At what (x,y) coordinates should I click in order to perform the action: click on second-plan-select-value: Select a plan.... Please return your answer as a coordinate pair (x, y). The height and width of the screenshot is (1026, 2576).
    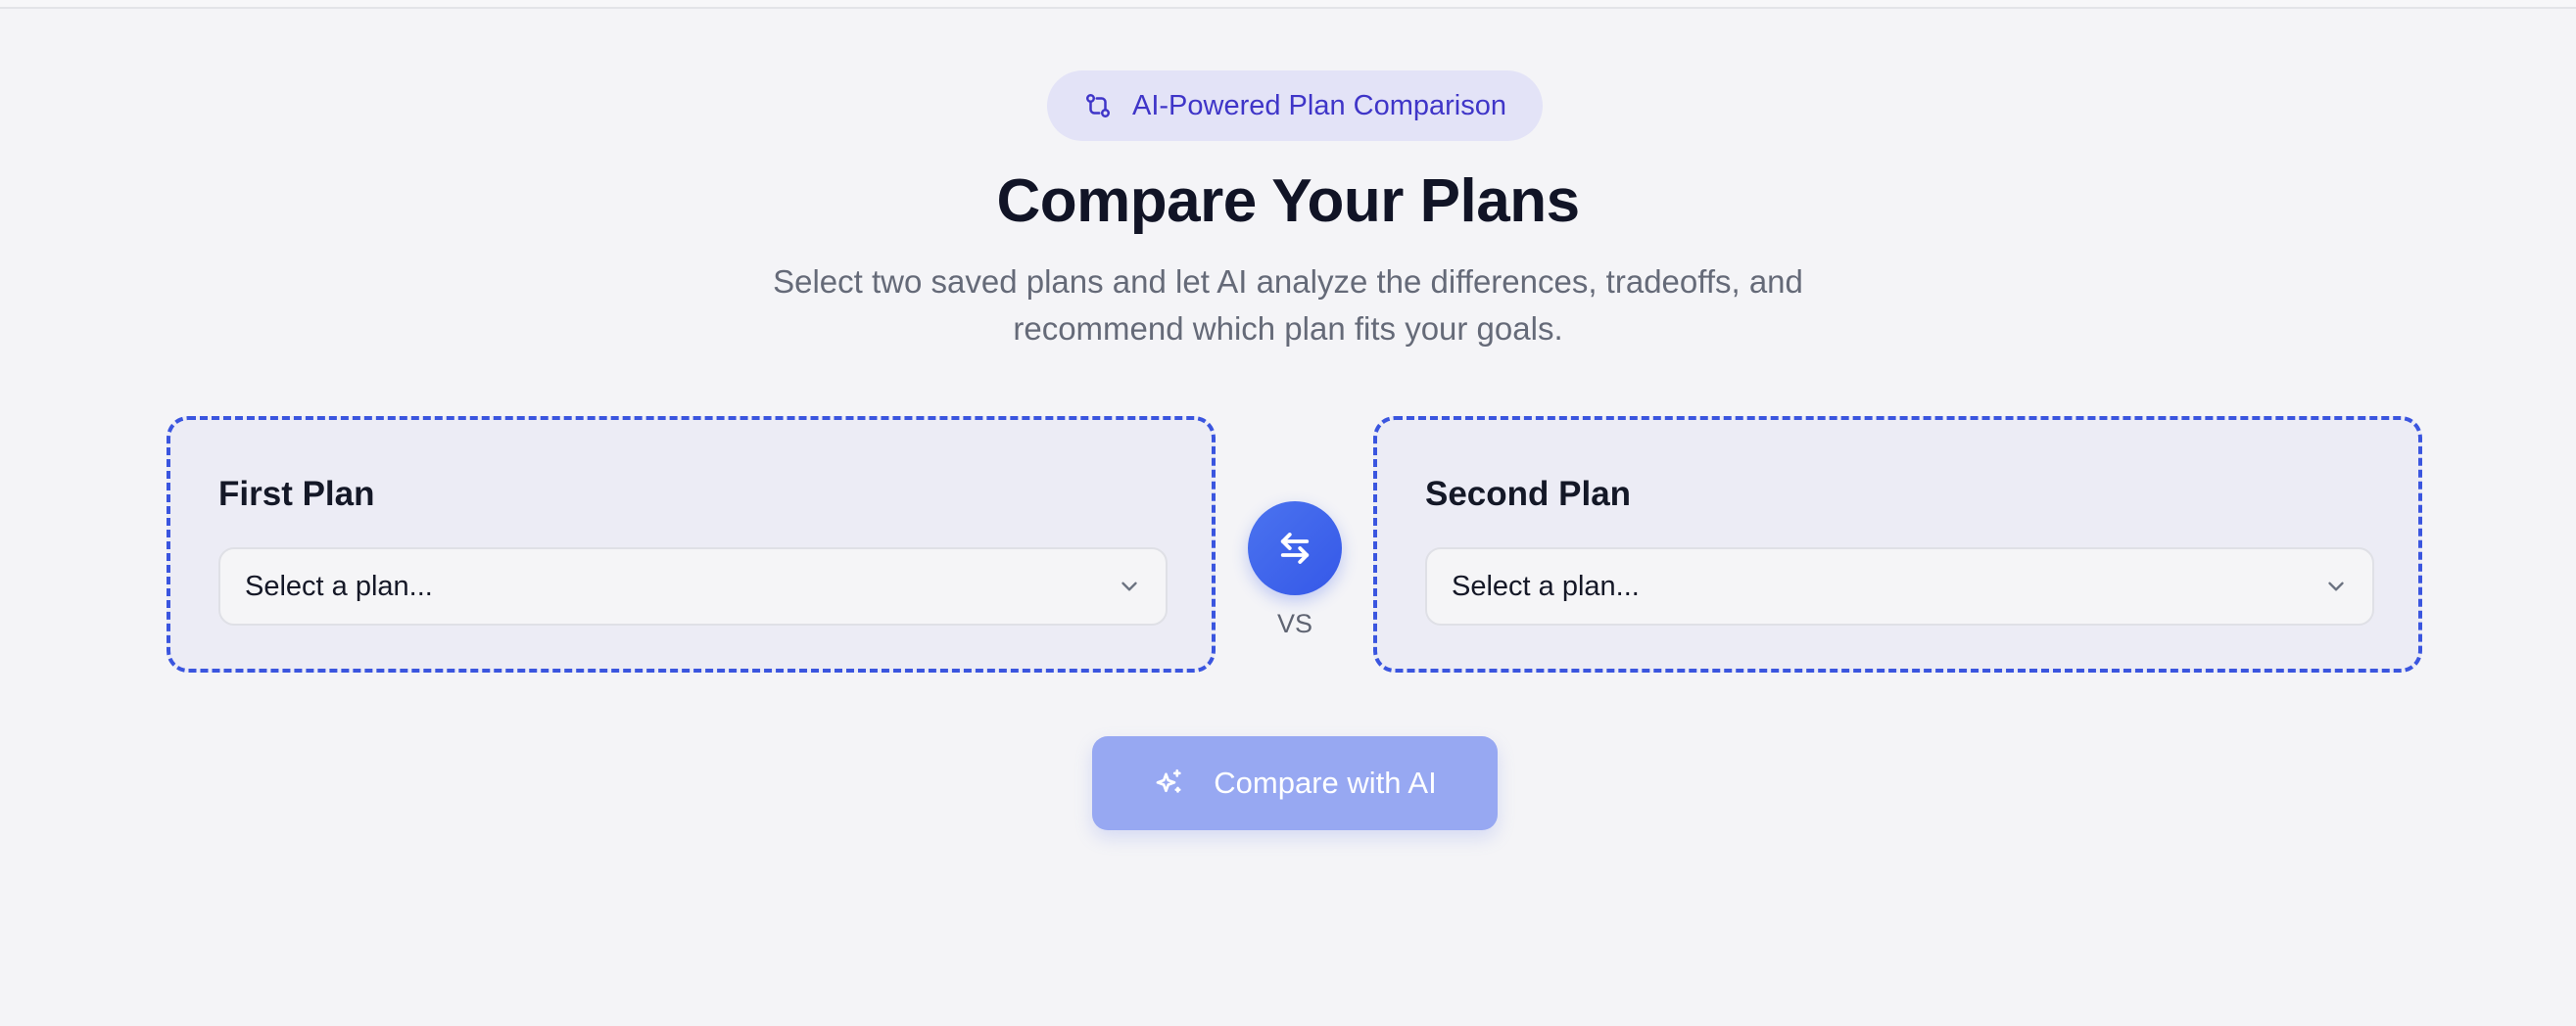
    Looking at the image, I should click on (1546, 586).